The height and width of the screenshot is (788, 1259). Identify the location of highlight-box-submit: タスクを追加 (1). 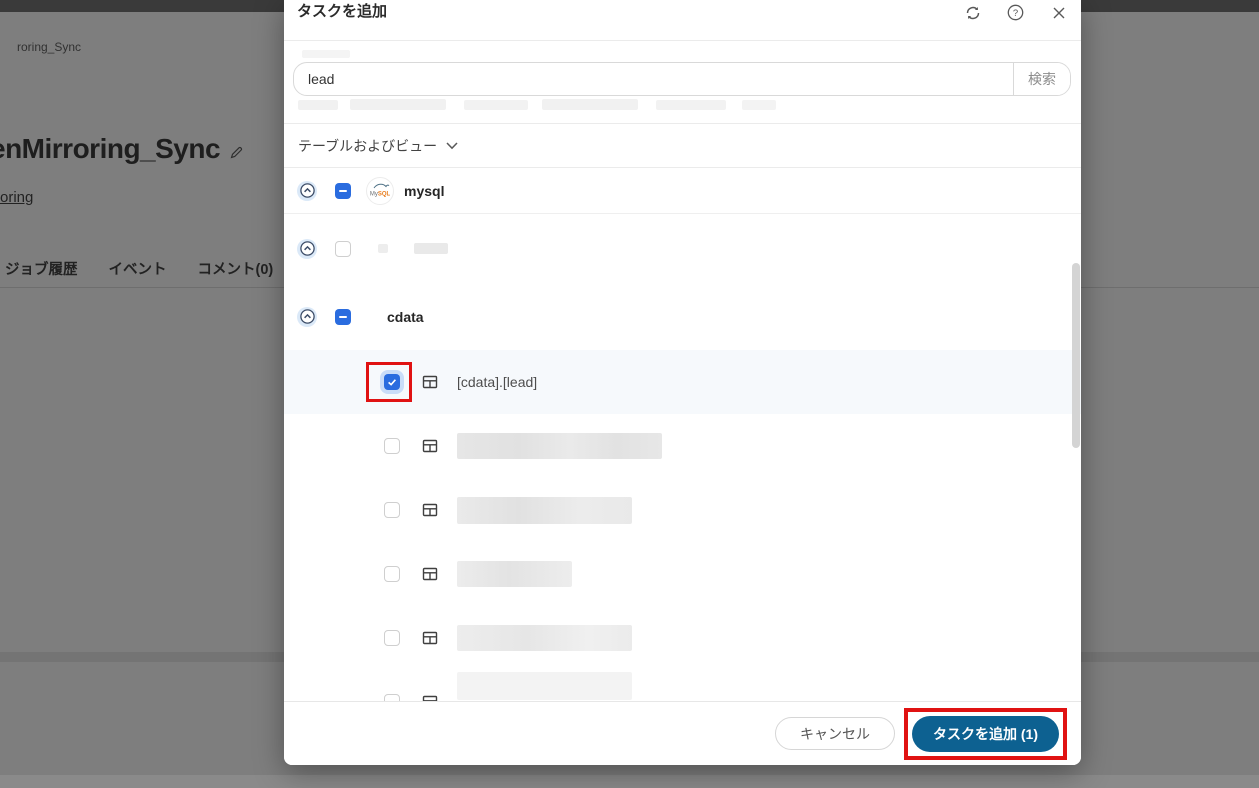
(985, 733).